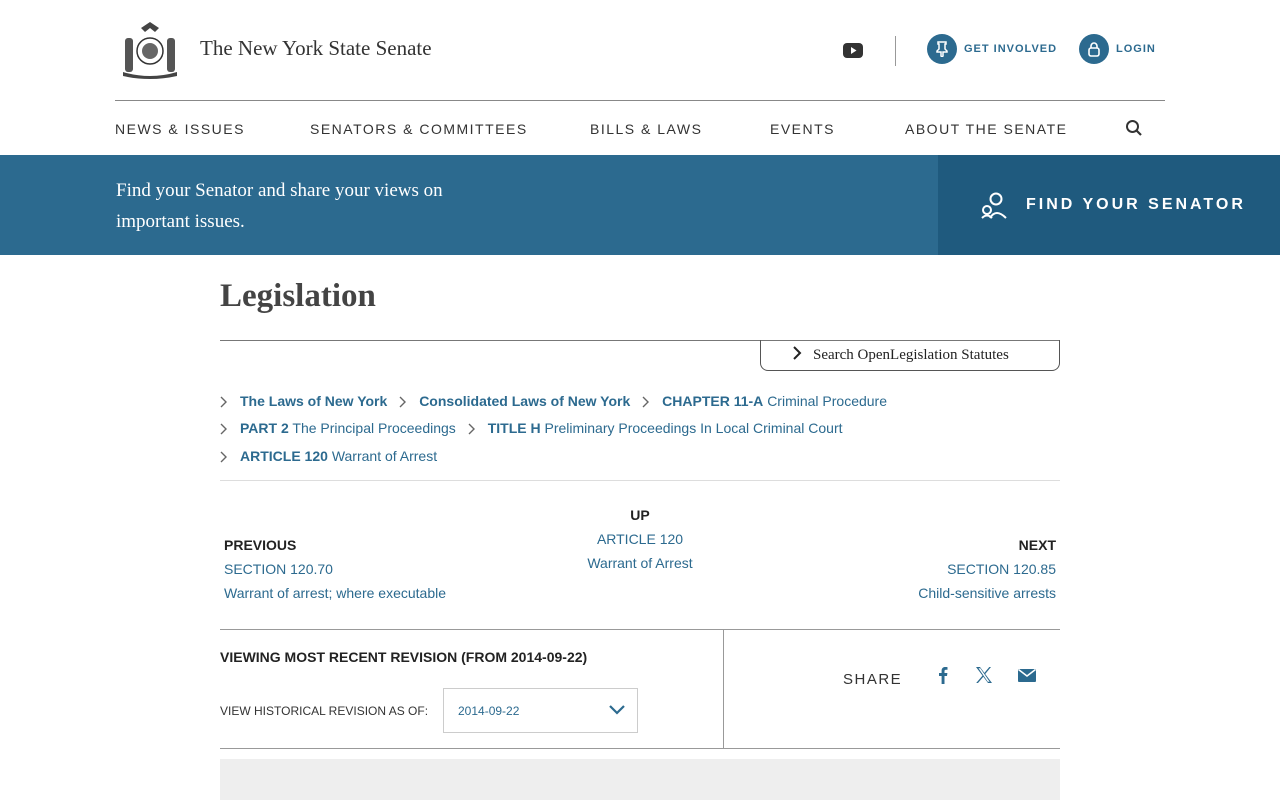 The width and height of the screenshot is (1280, 800). Describe the element at coordinates (419, 129) in the screenshot. I see `nav-senators-committees: SENATORS & COMMITTEES` at that location.